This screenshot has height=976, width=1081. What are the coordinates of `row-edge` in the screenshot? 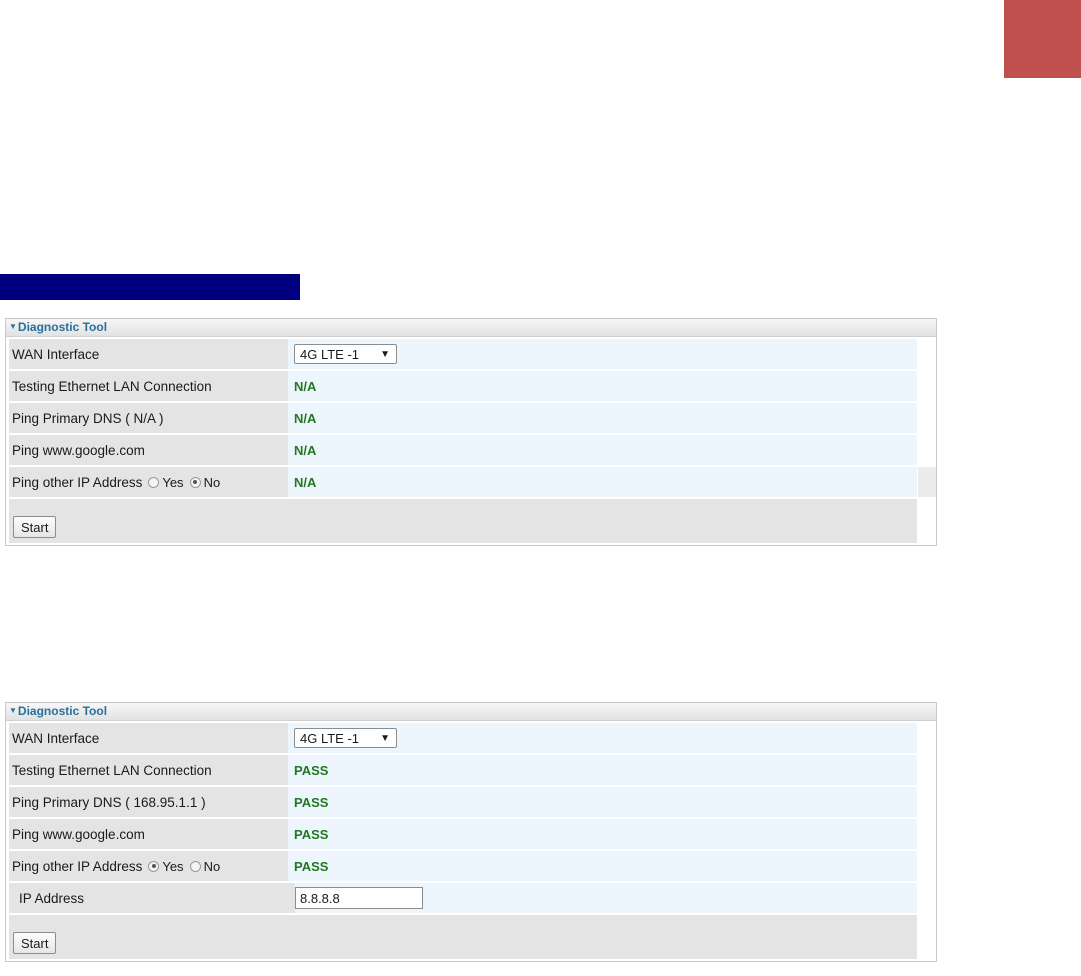 It's located at (927, 482).